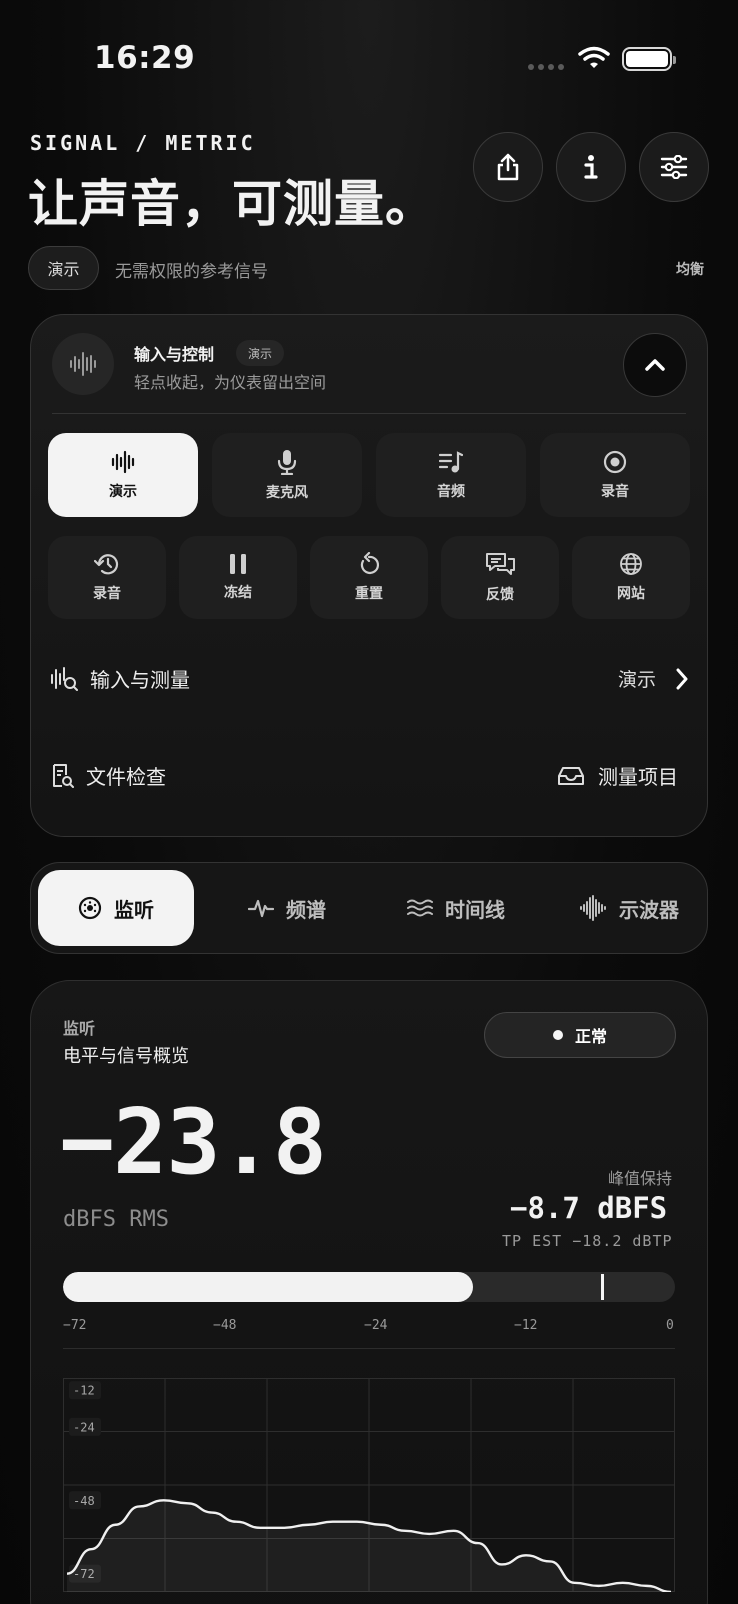  What do you see at coordinates (475, 909) in the screenshot?
I see `tab-label: 时间线` at bounding box center [475, 909].